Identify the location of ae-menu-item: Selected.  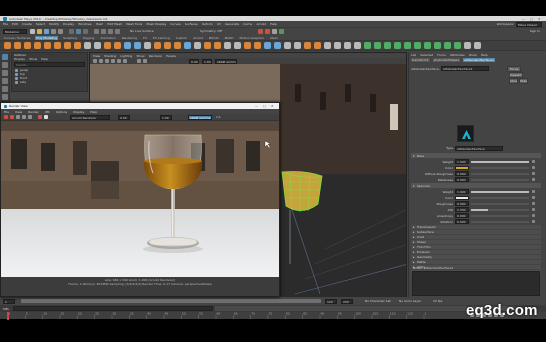
(426, 55).